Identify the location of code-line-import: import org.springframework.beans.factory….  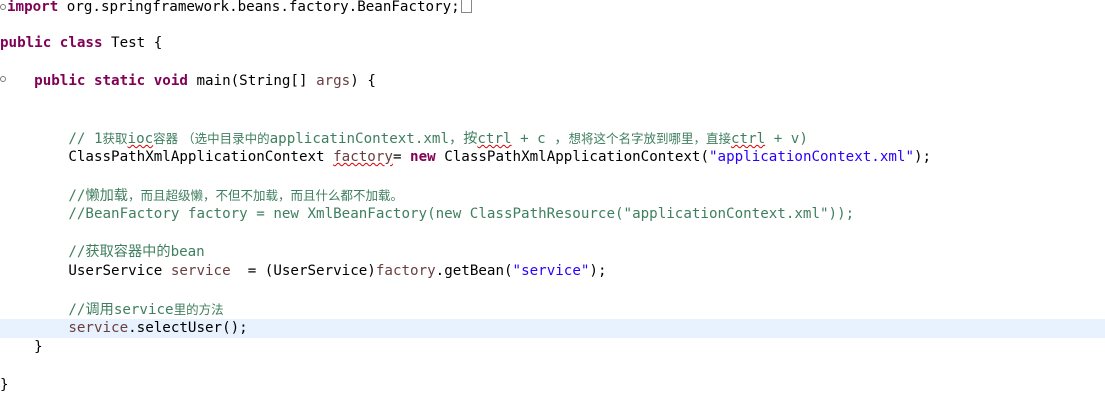
(552, 8).